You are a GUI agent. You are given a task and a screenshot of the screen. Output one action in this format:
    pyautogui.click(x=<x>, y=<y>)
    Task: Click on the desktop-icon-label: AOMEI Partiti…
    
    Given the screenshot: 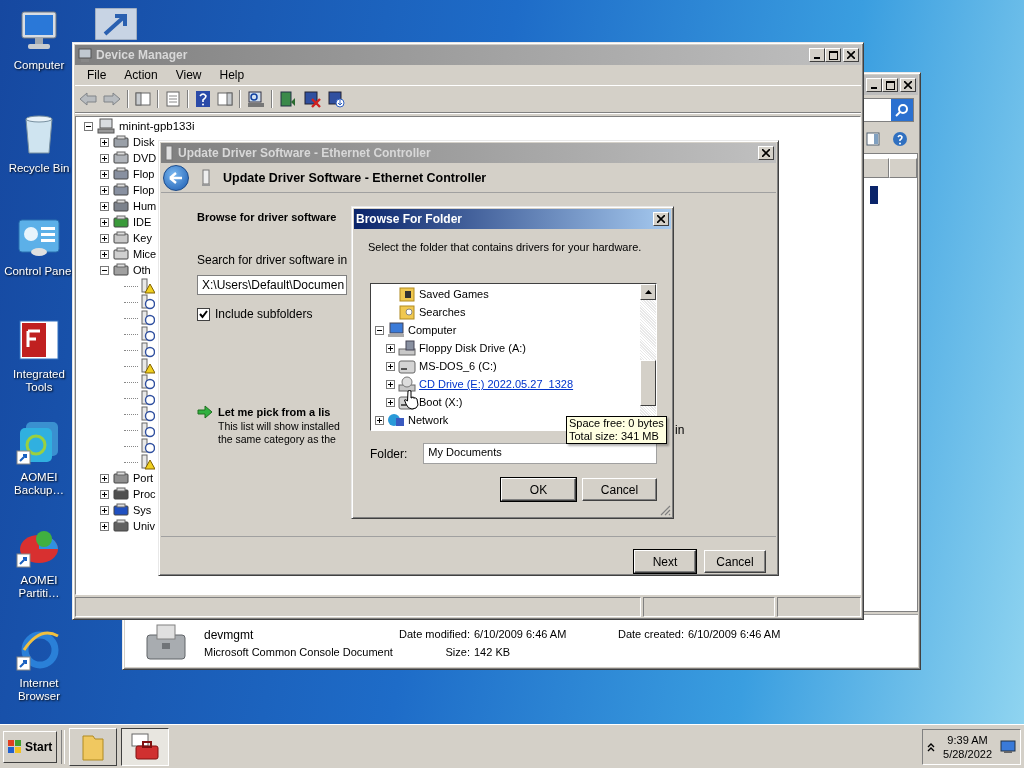 What is the action you would take?
    pyautogui.click(x=39, y=587)
    